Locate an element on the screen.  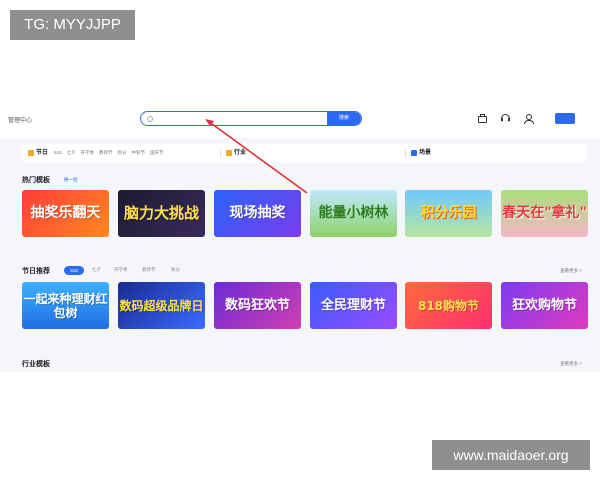
card-title: 一起来种理财红包树 is located at coordinates (65, 305).